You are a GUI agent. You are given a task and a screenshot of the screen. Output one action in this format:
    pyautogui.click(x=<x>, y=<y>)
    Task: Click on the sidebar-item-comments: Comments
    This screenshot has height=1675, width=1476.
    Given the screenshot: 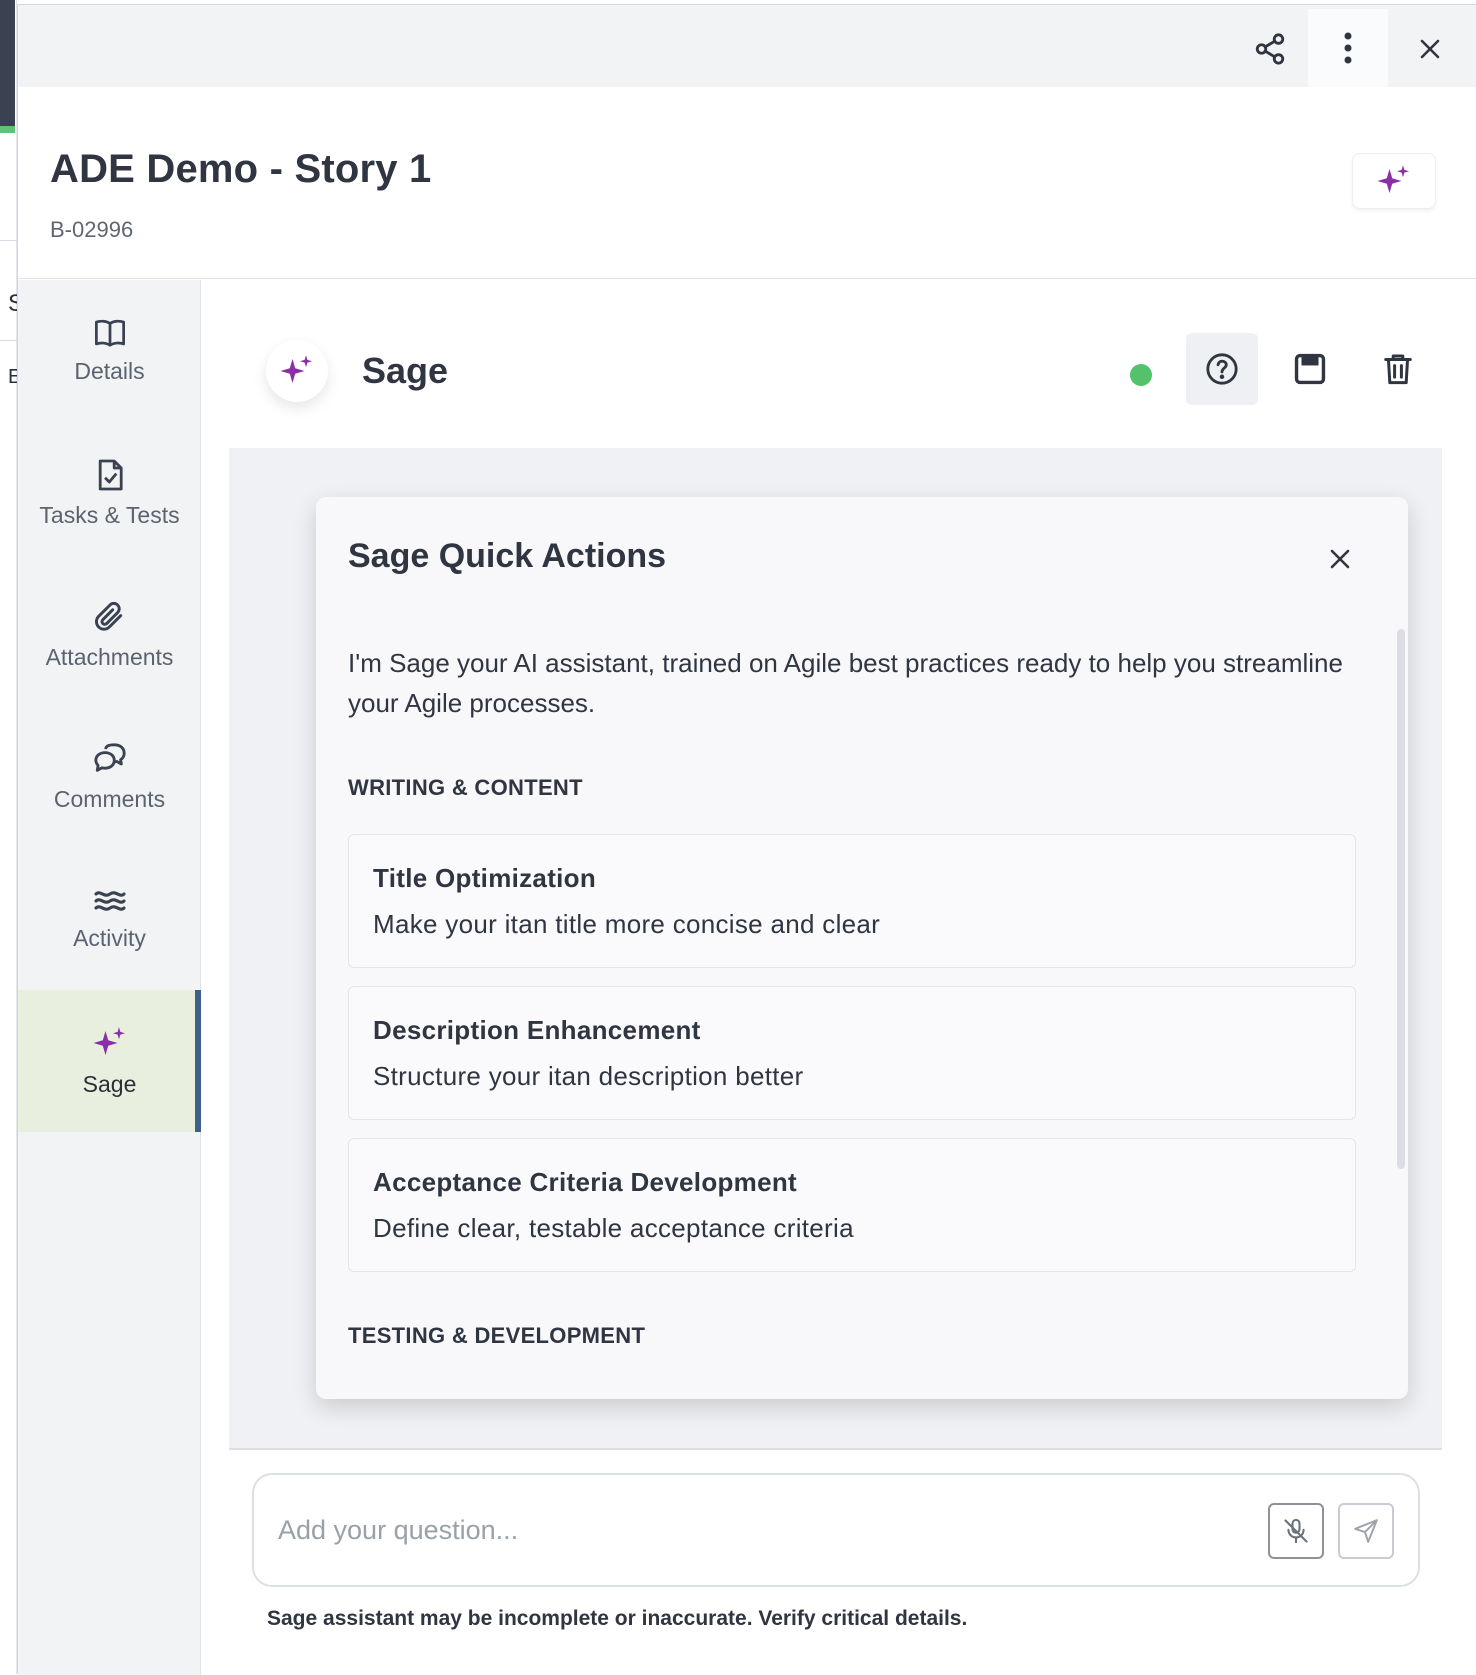 What is the action you would take?
    pyautogui.click(x=109, y=777)
    